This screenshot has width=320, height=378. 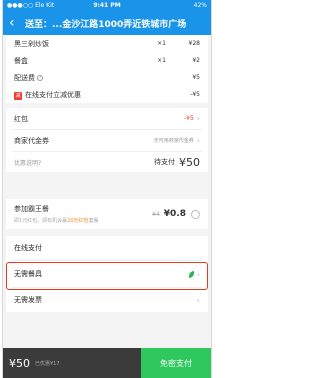 What do you see at coordinates (164, 162) in the screenshot?
I see `pay-label: 待支付` at bounding box center [164, 162].